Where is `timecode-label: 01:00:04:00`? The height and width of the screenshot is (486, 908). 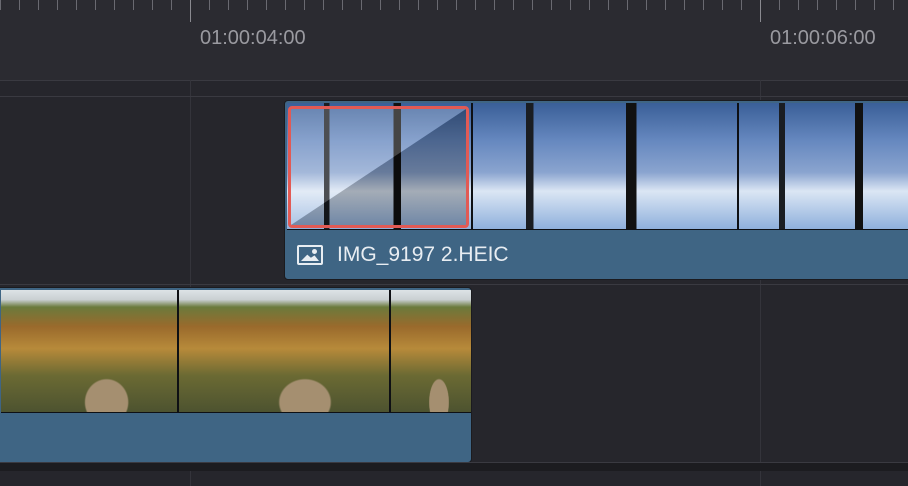 timecode-label: 01:00:04:00 is located at coordinates (253, 38).